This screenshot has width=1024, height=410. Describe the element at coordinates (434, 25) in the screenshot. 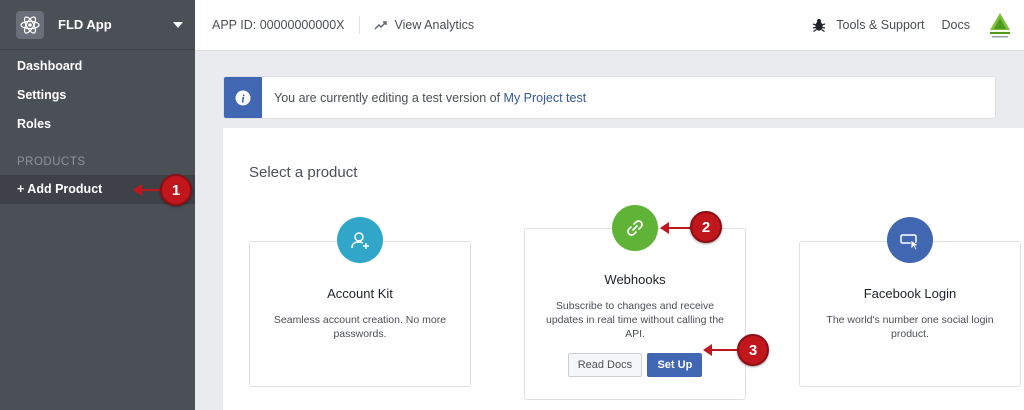

I see `view-analytics-label: View Analytics` at that location.